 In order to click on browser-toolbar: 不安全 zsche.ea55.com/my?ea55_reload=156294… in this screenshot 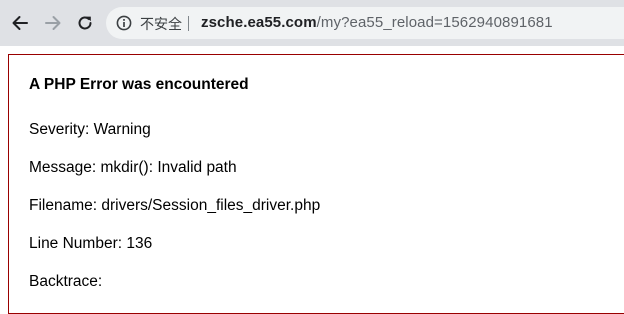, I will do `click(312, 23)`.